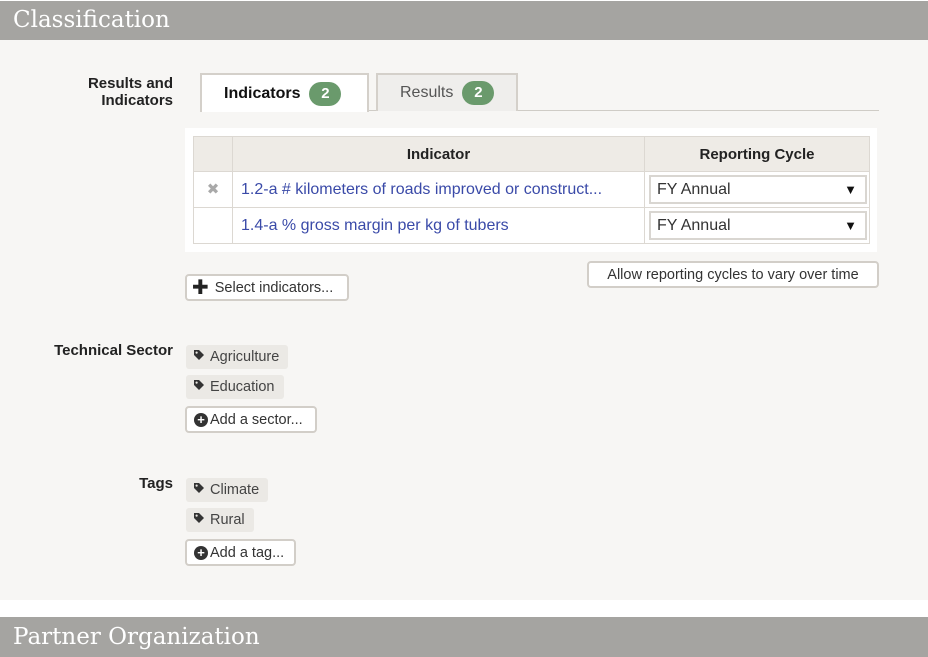 The image size is (928, 657). I want to click on tag-item: Rural, so click(220, 520).